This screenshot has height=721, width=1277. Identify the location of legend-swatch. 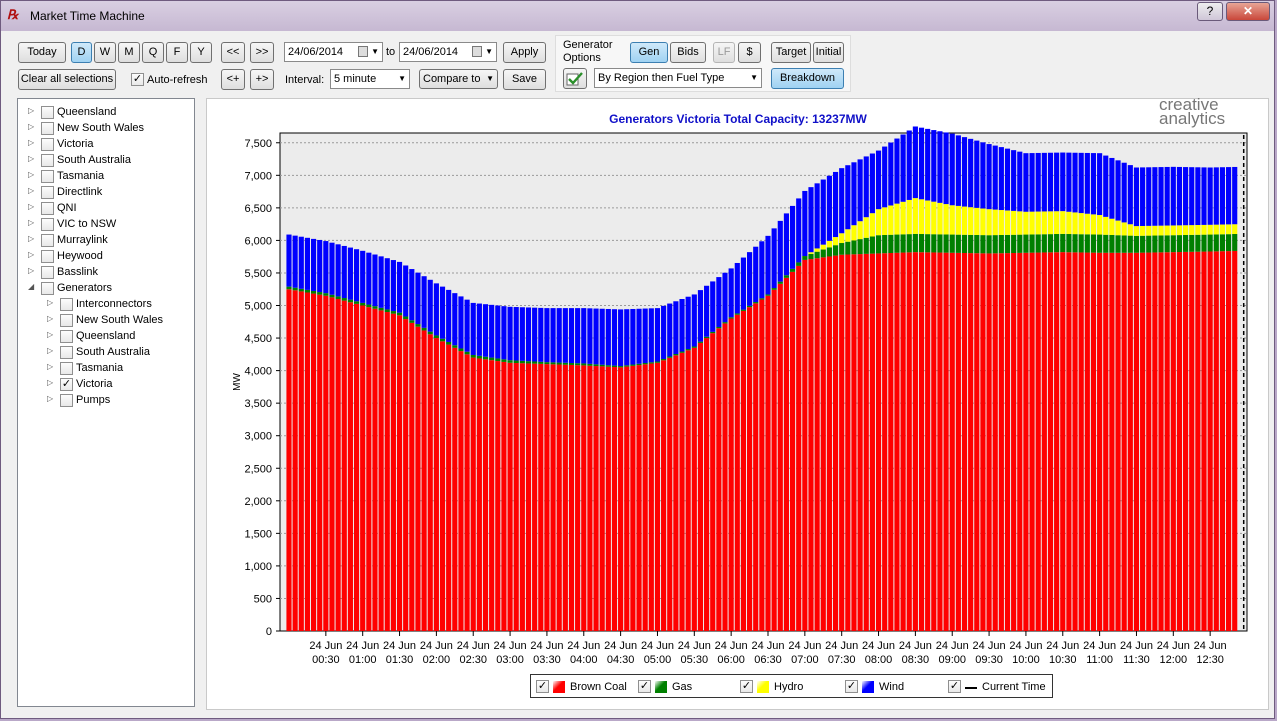
(971, 688).